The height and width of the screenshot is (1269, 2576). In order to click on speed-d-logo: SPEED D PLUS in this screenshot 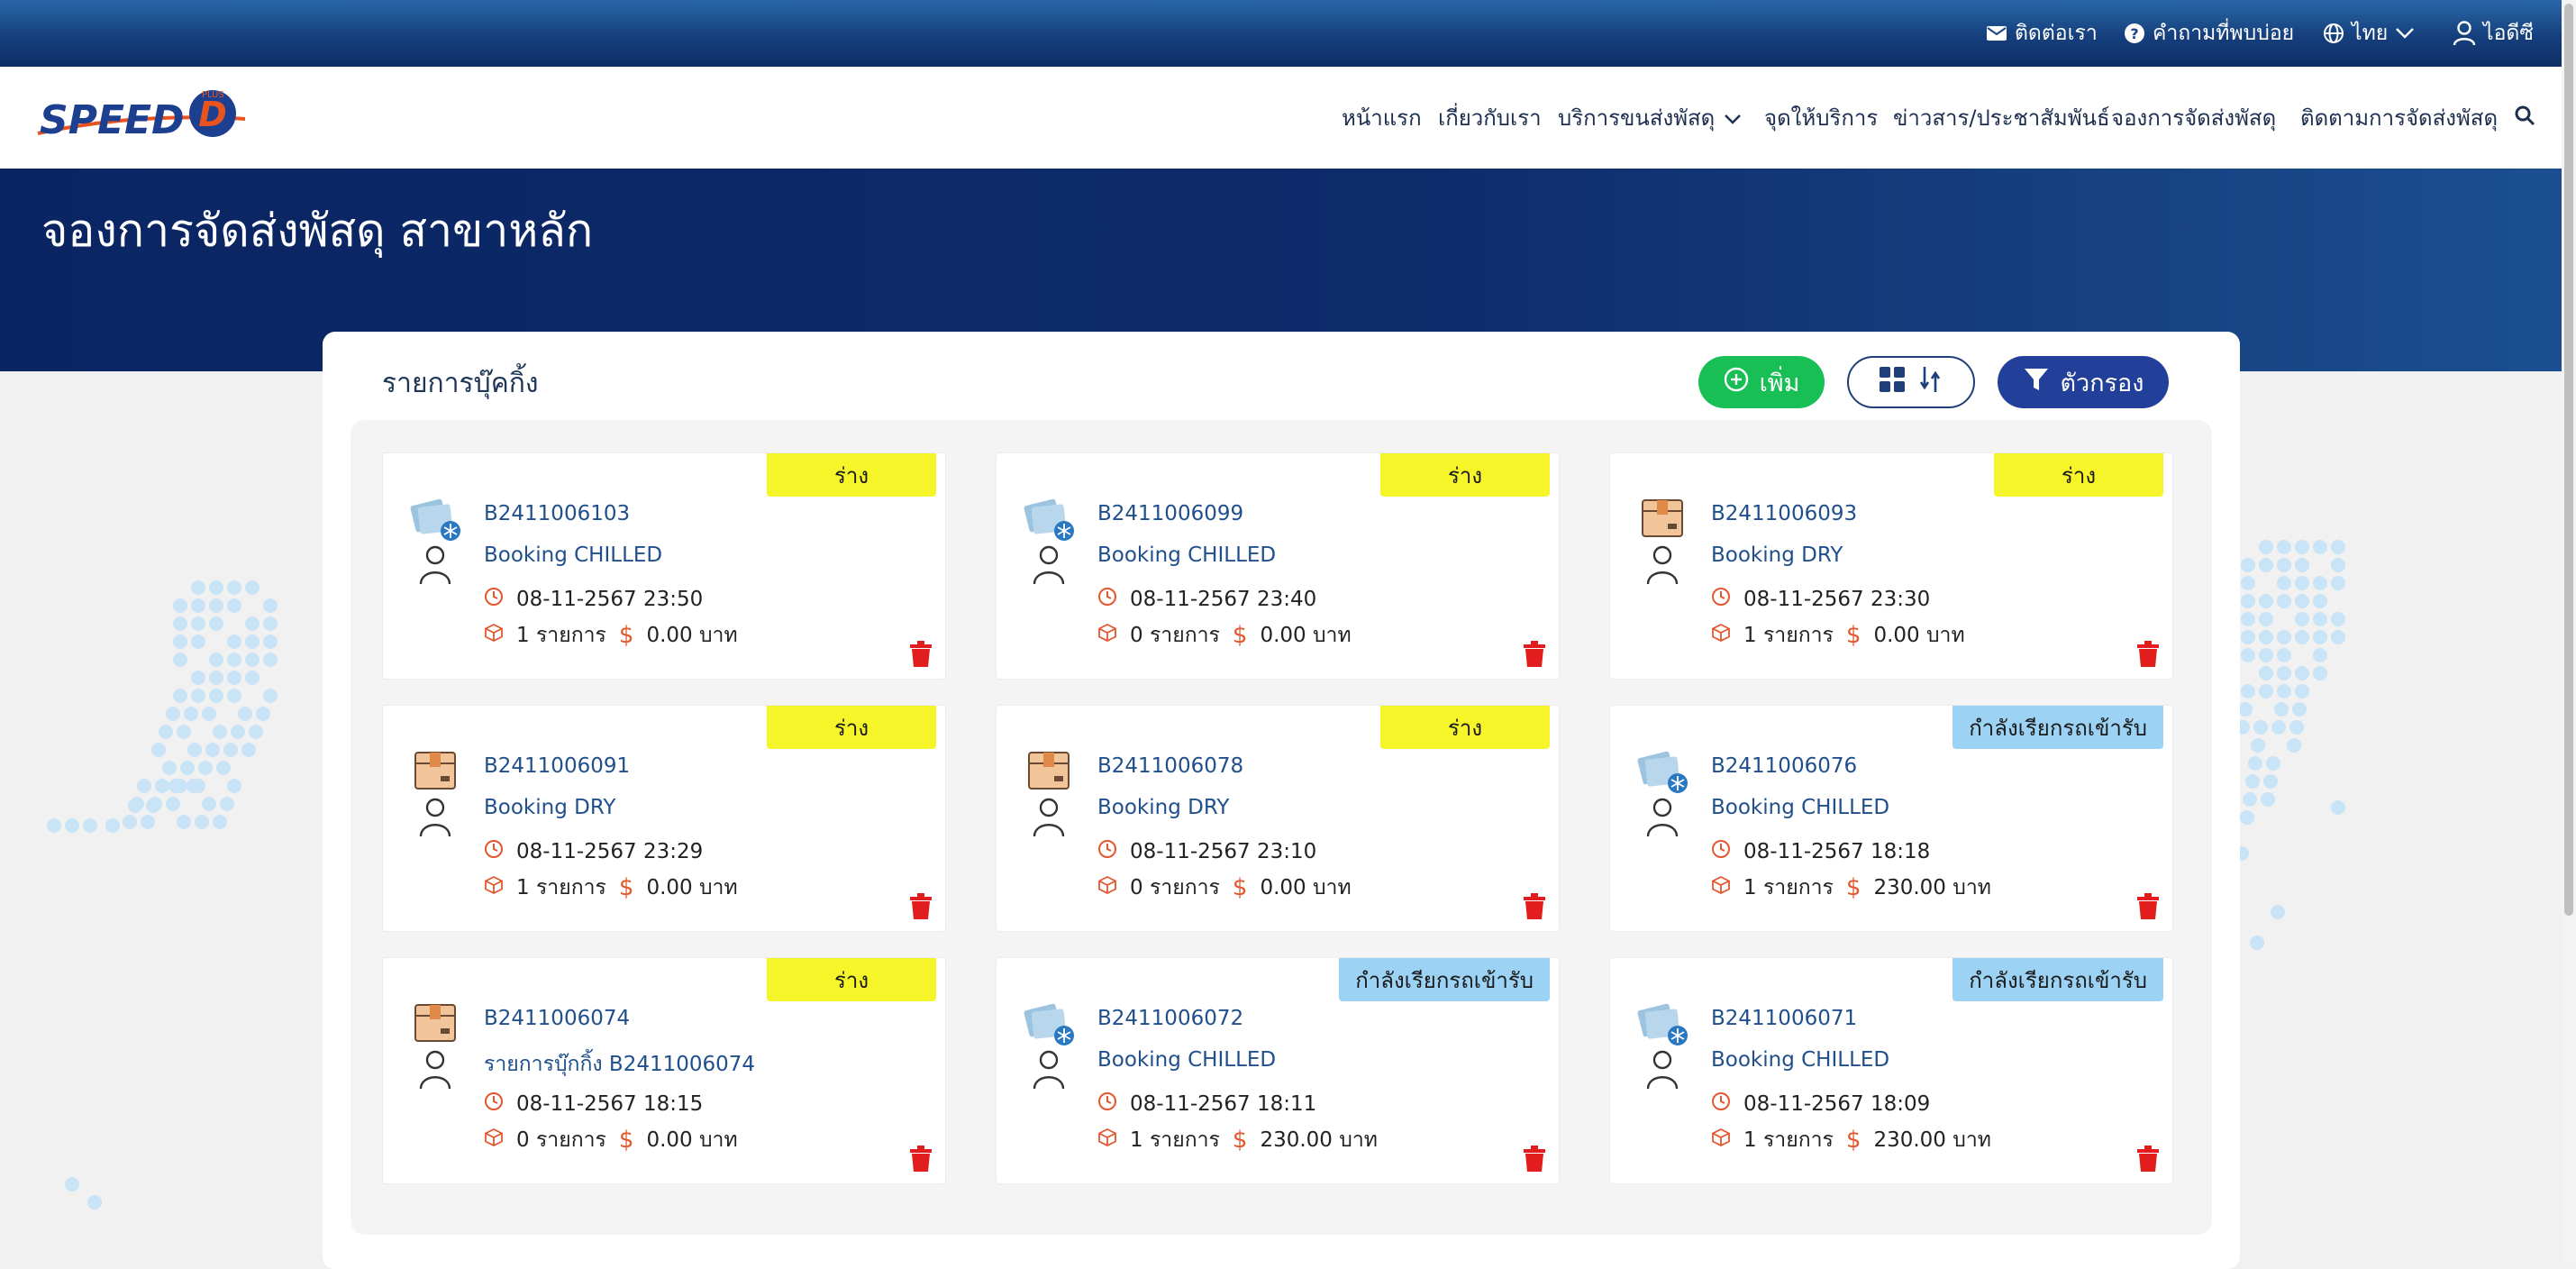, I will do `click(142, 116)`.